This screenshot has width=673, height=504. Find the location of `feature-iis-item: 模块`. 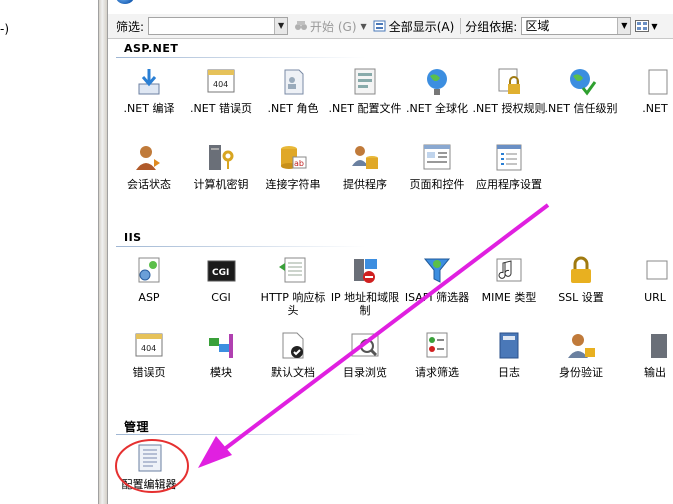

feature-iis-item: 模块 is located at coordinates (221, 354).